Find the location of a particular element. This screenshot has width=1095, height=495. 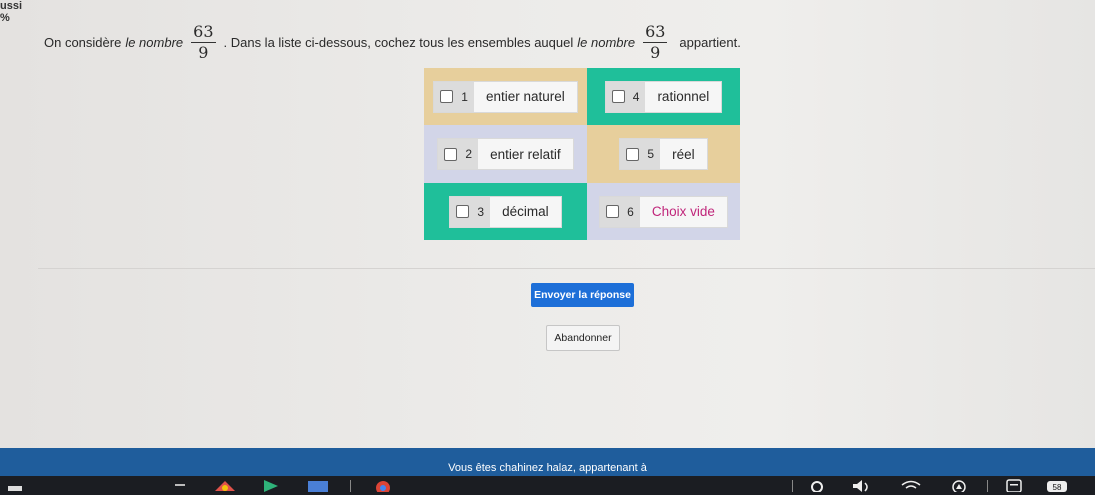

fraction-2: 63 9 is located at coordinates (655, 42).